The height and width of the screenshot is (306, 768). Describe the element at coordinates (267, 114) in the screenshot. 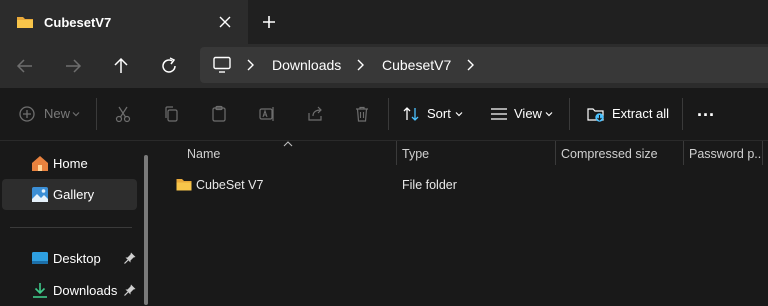

I see `rename-icon` at that location.